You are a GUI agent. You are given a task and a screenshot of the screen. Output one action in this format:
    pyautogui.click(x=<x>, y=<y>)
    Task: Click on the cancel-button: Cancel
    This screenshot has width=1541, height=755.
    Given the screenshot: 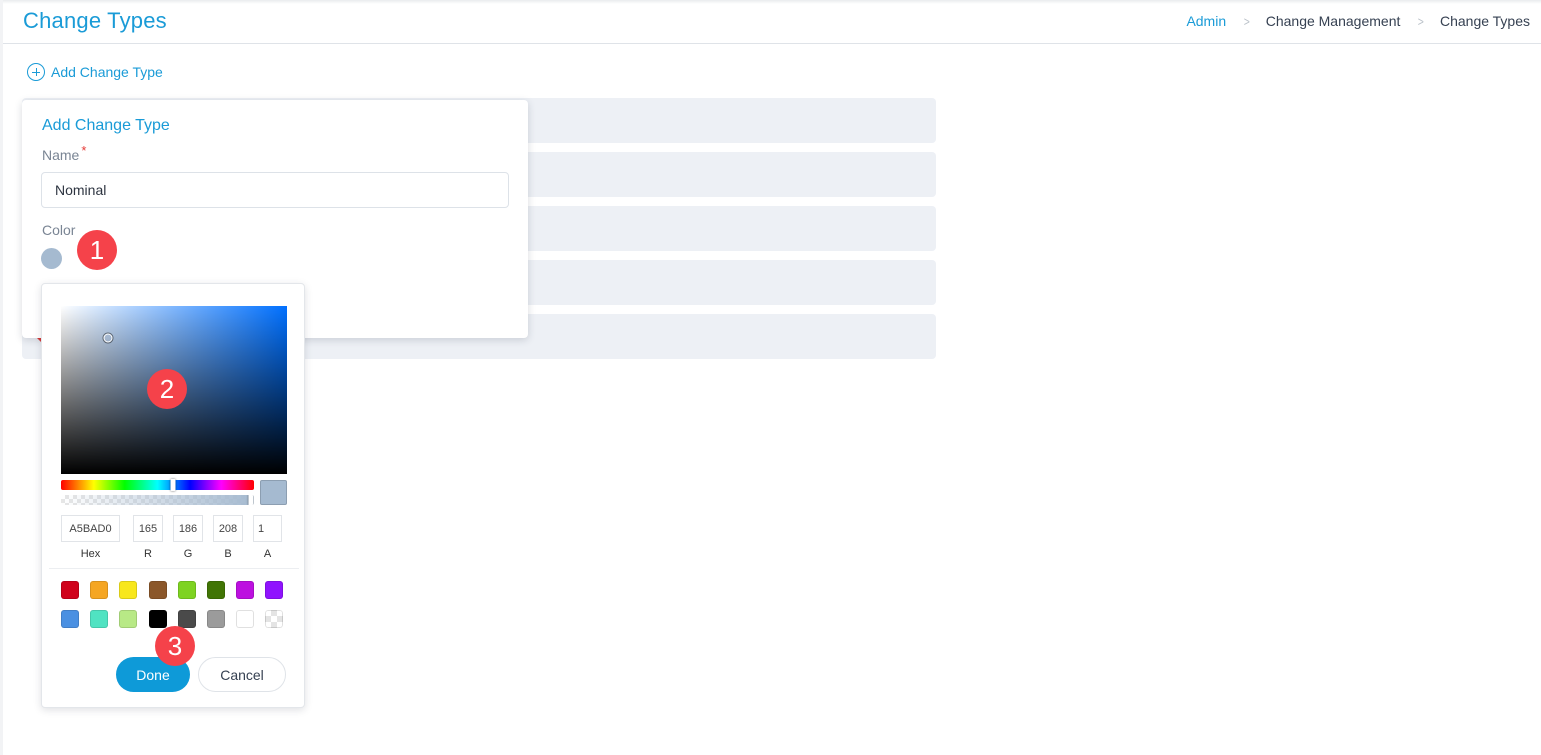 What is the action you would take?
    pyautogui.click(x=242, y=674)
    